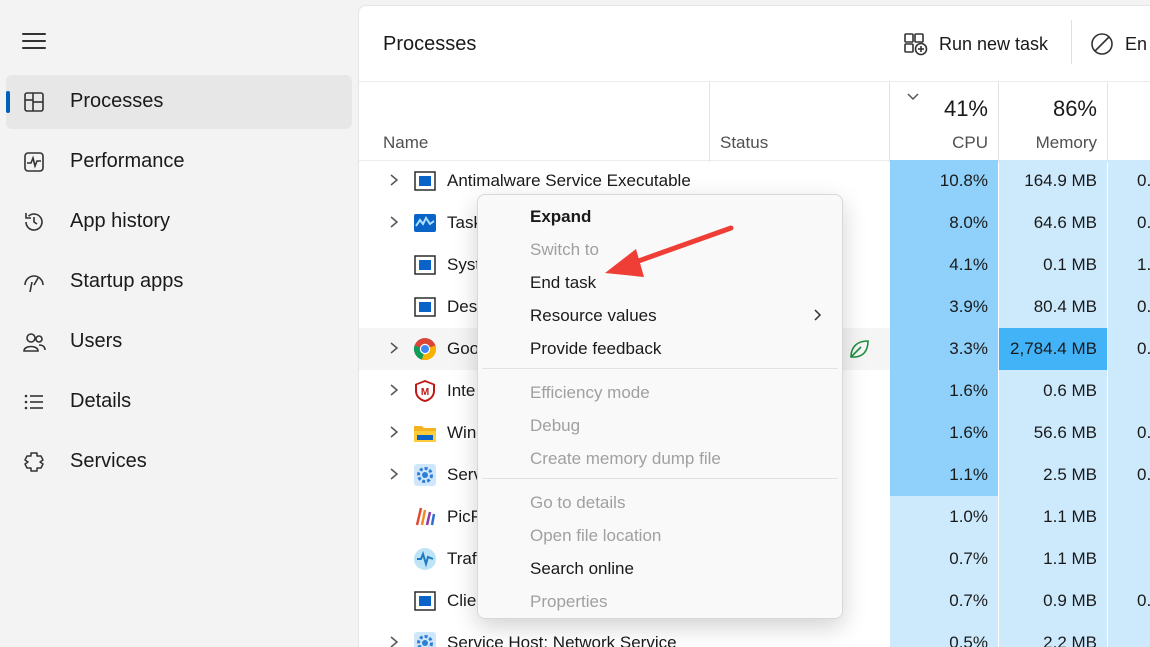 The width and height of the screenshot is (1150, 647). What do you see at coordinates (33, 402) in the screenshot?
I see `details-icon` at bounding box center [33, 402].